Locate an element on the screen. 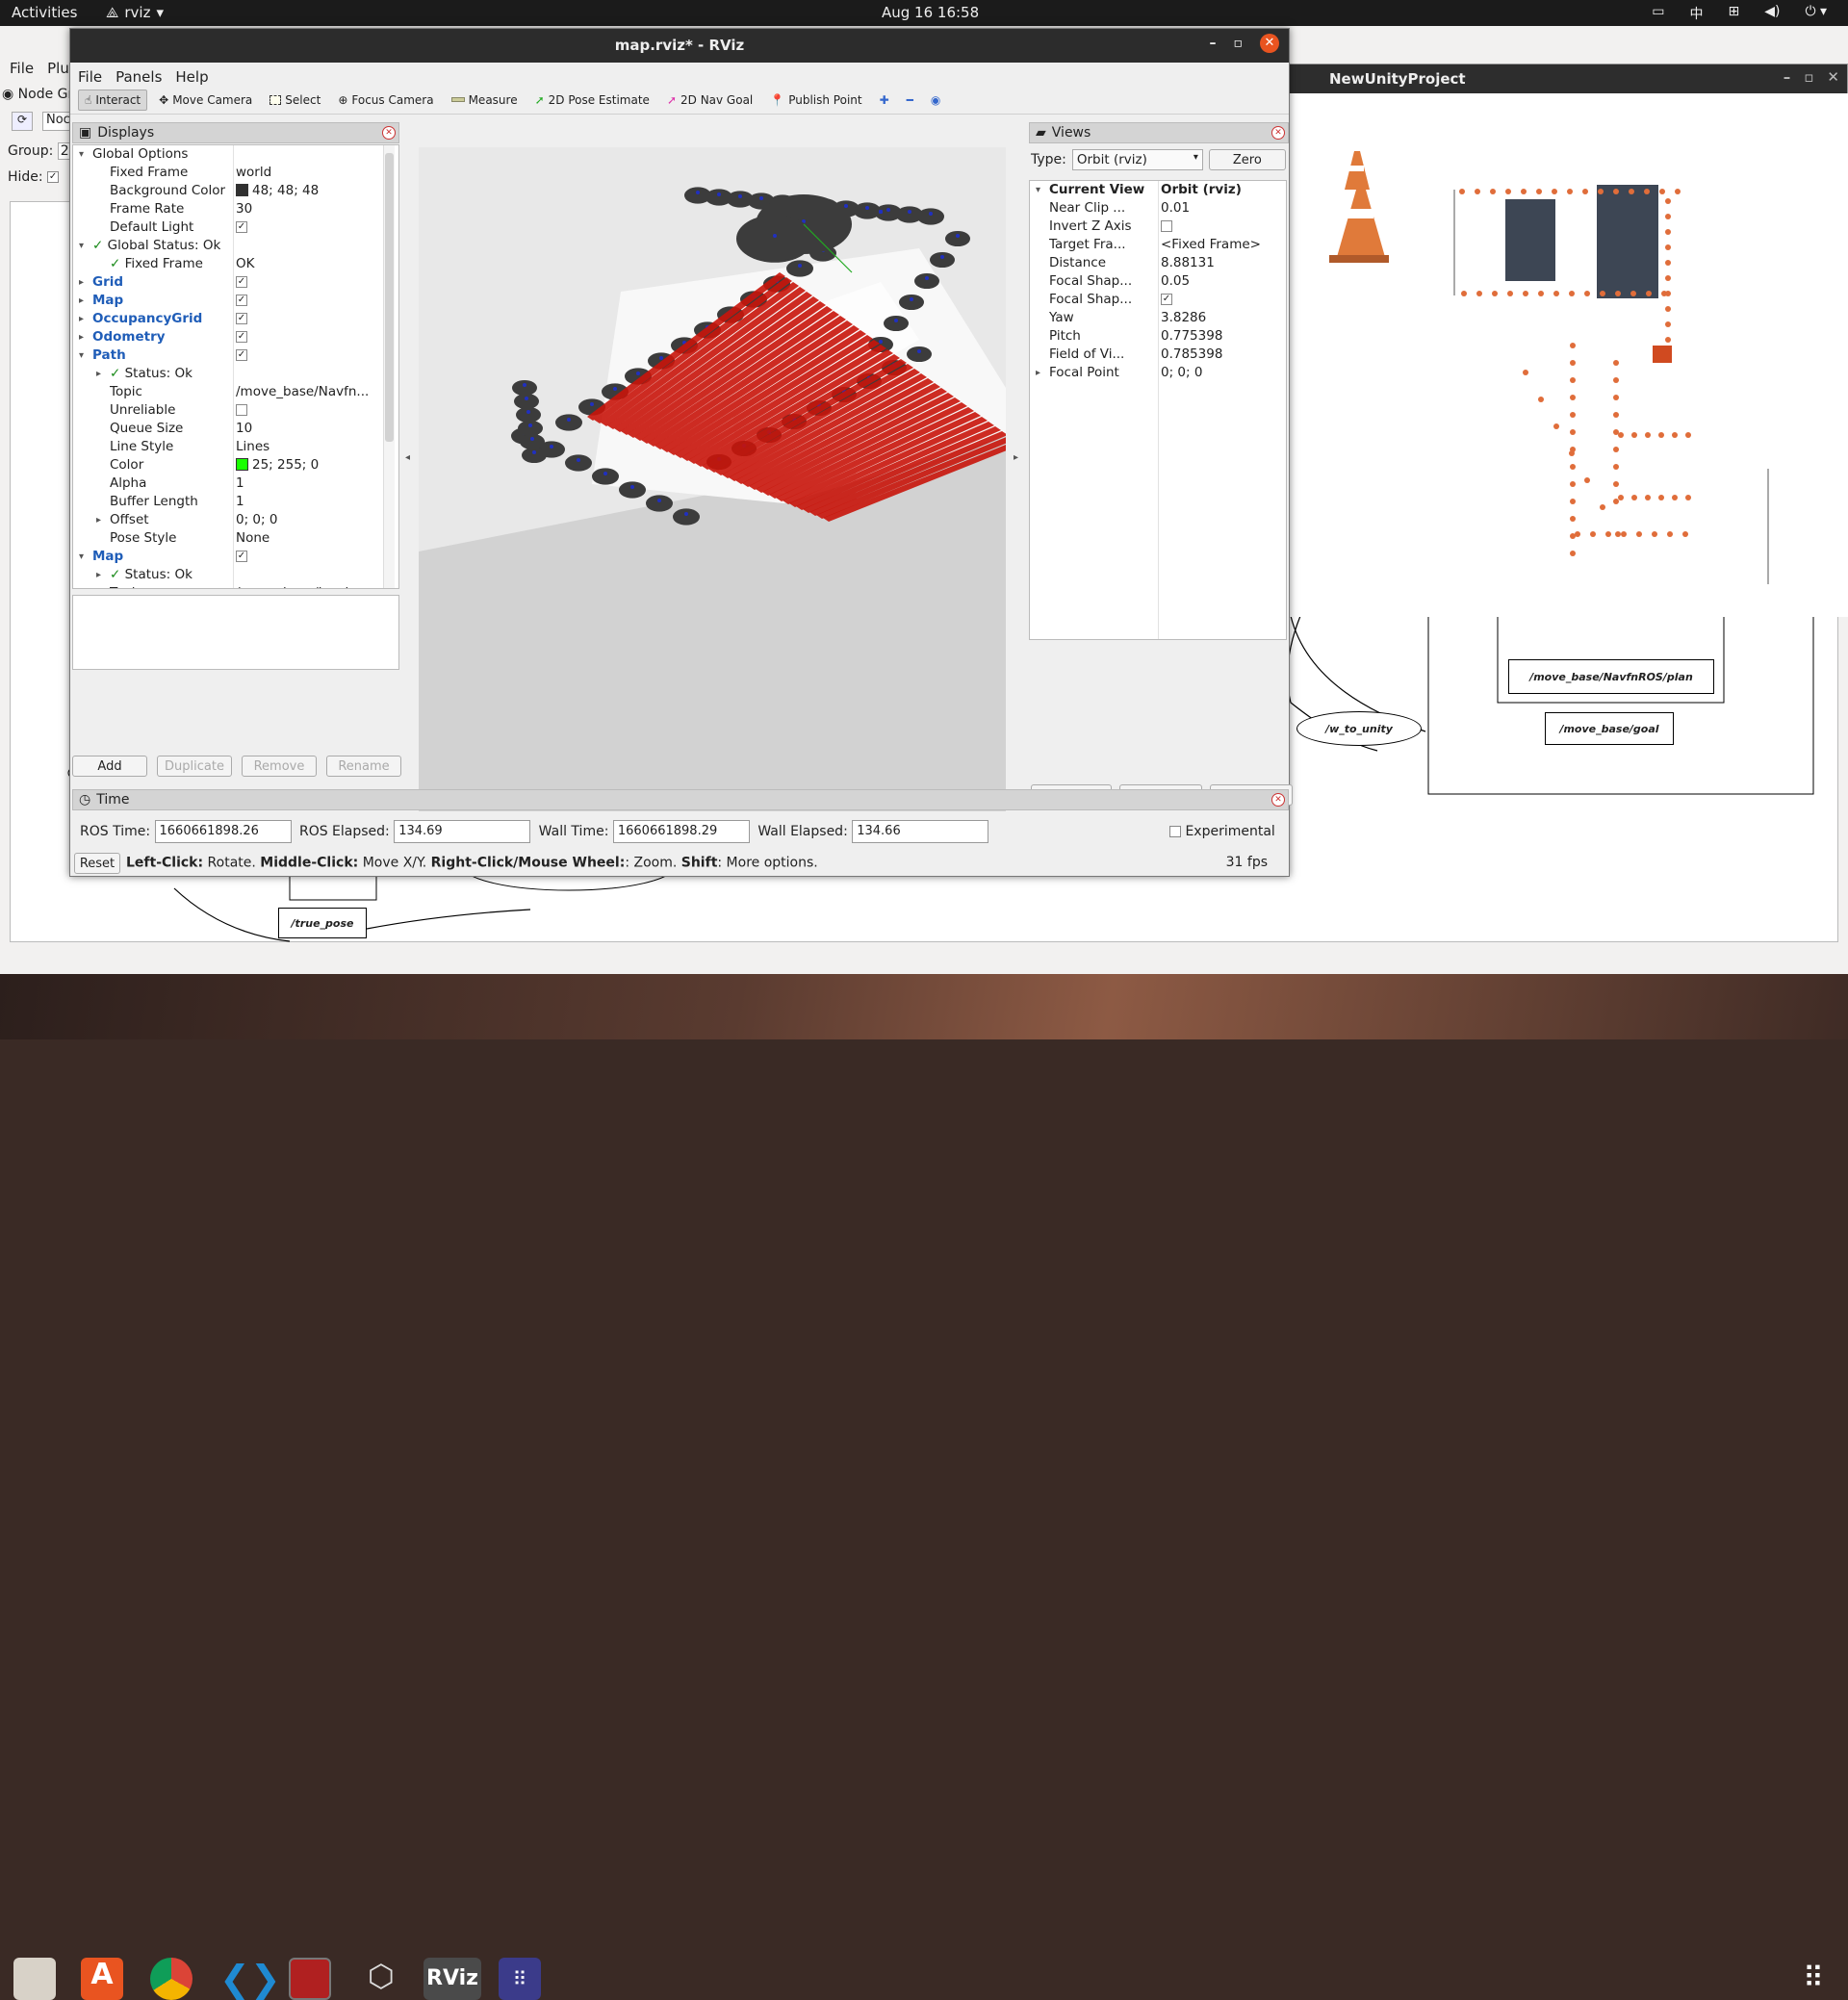 The width and height of the screenshot is (1848, 2000). display-row: Buffer Length 1 is located at coordinates (235, 502).